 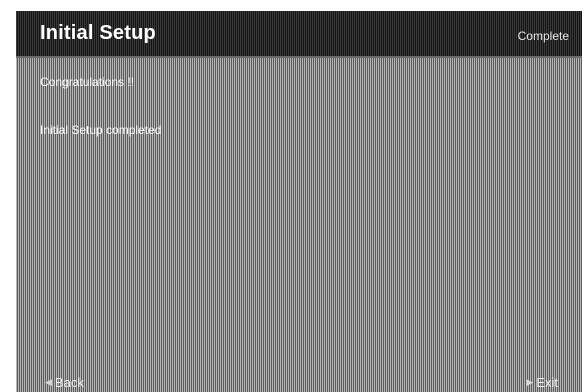 I want to click on page-title: Initial Setup, so click(x=98, y=33).